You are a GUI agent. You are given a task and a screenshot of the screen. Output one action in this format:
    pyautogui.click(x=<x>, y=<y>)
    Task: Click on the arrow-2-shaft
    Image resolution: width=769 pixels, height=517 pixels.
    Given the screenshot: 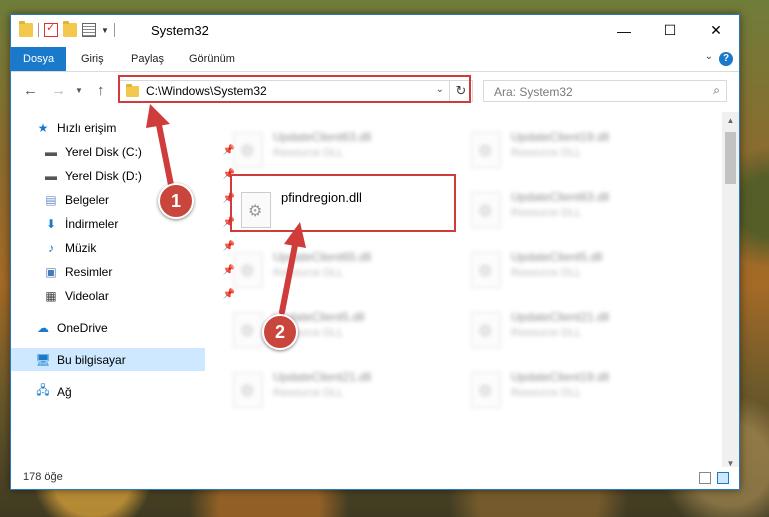 What is the action you would take?
    pyautogui.click(x=289, y=276)
    